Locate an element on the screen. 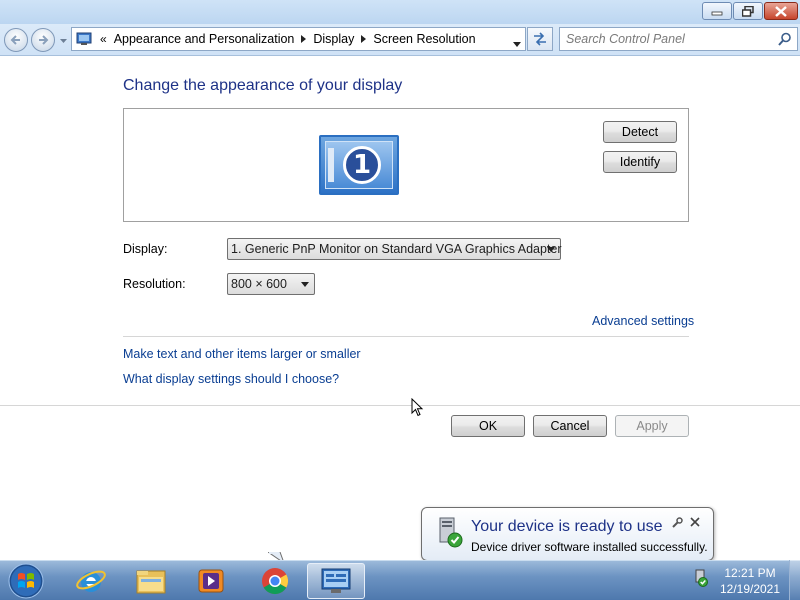 This screenshot has height=600, width=800. media-player-icon is located at coordinates (211, 581).